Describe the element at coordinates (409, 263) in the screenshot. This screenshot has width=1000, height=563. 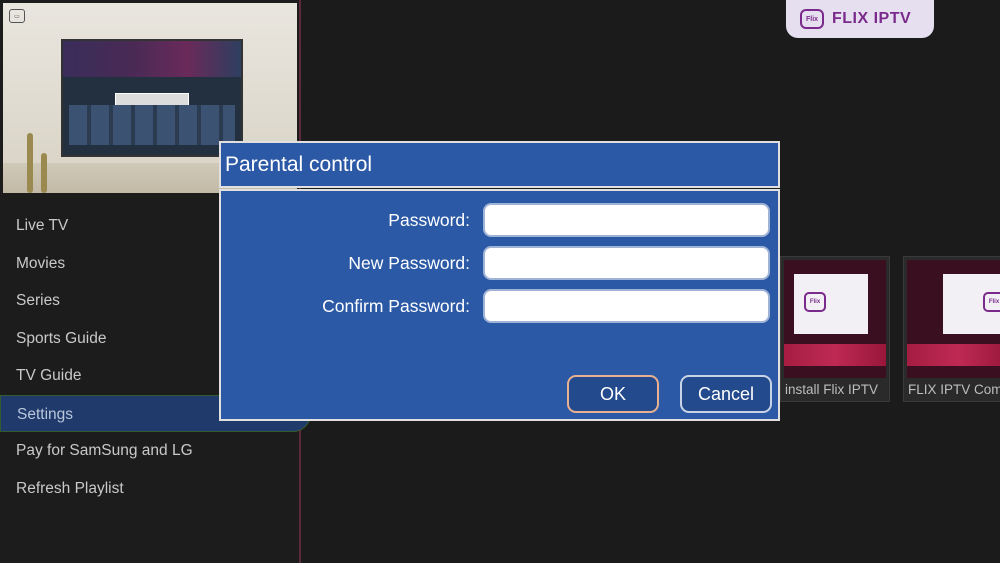
I see `new-password-label: New Password:` at that location.